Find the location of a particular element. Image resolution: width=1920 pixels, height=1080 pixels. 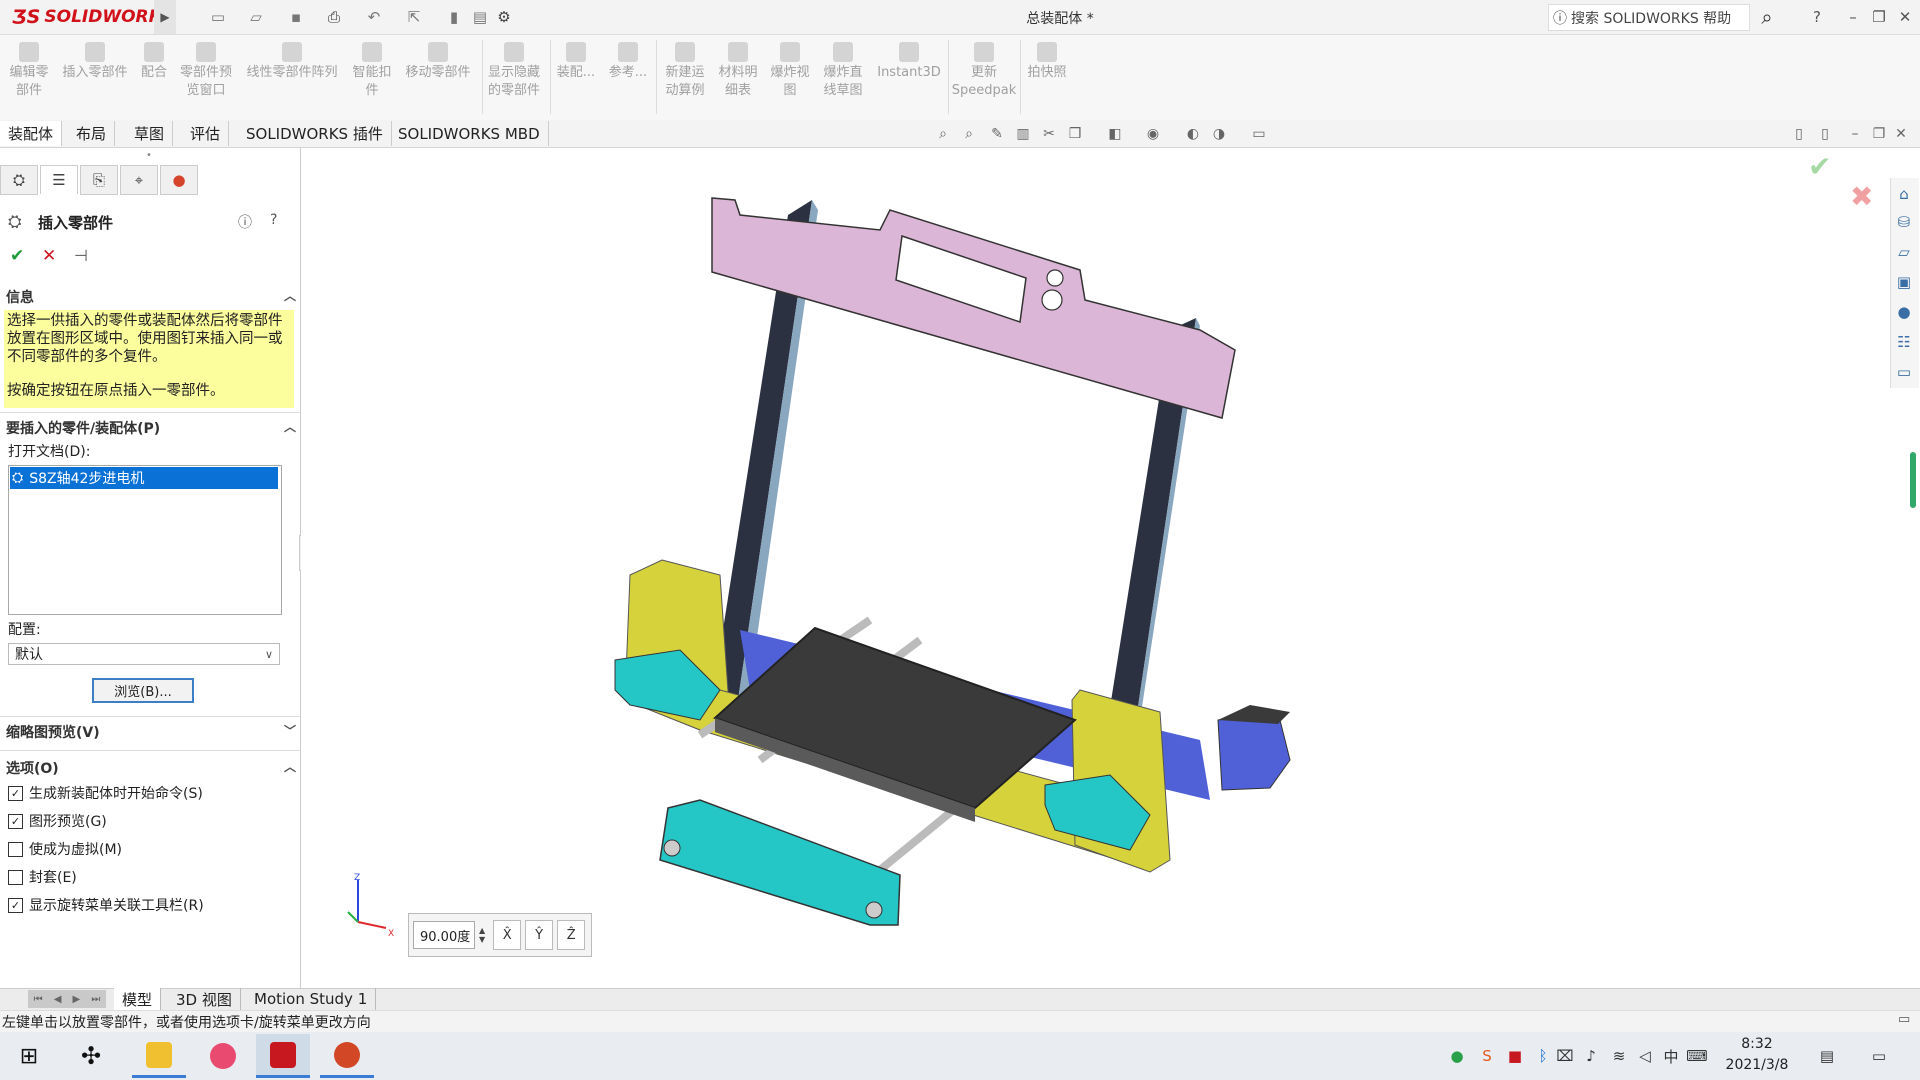

scene-icon: ◑ is located at coordinates (1219, 134).